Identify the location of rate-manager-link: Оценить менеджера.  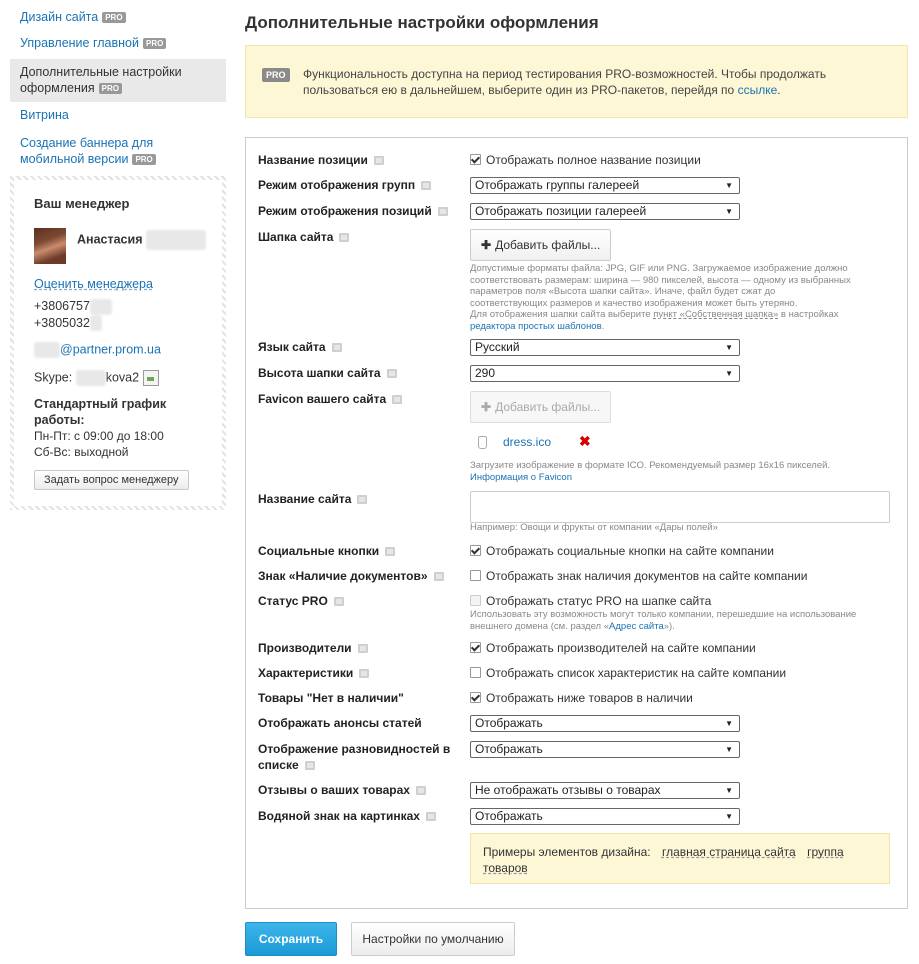
(93, 284).